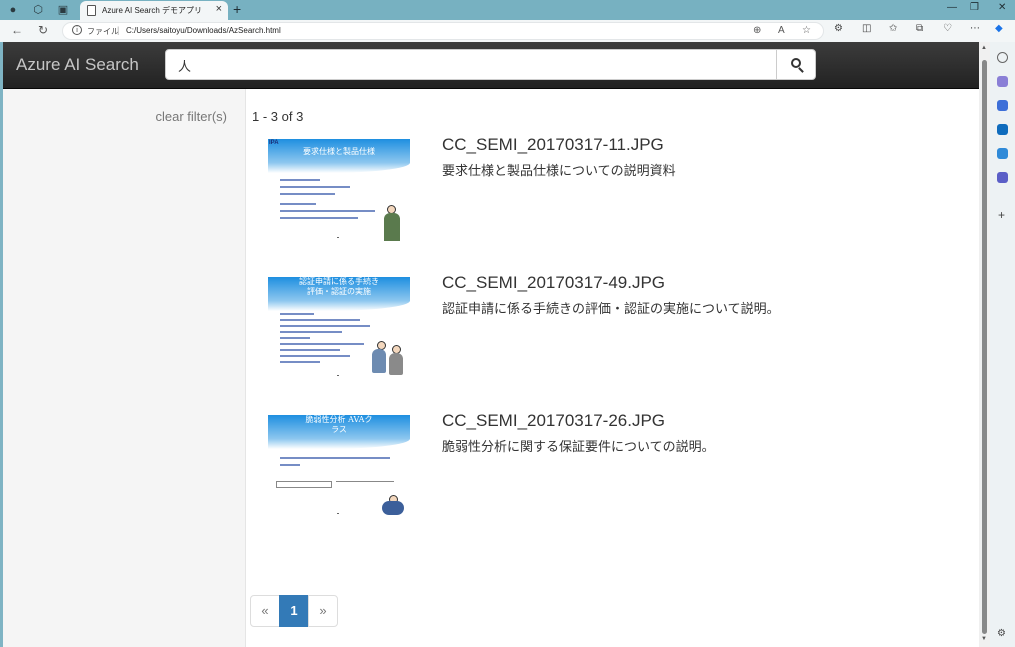 The image size is (1015, 647). What do you see at coordinates (757, 30) in the screenshot?
I see `zoom-icon: ⊕` at bounding box center [757, 30].